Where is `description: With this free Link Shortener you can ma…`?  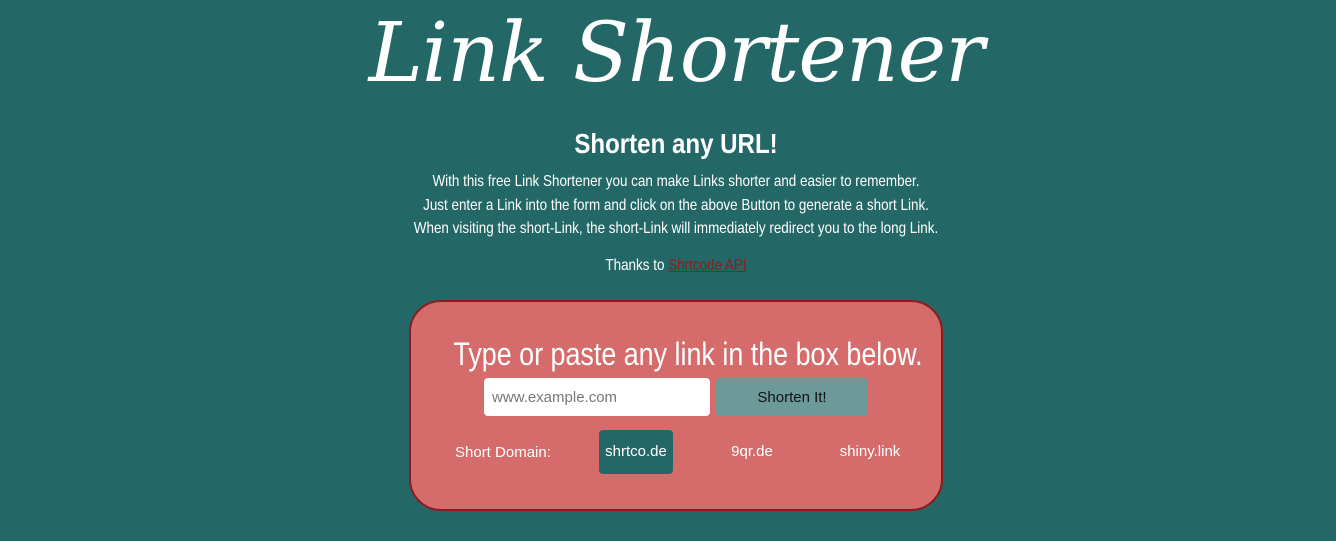 description: With this free Link Shortener you can ma… is located at coordinates (676, 205).